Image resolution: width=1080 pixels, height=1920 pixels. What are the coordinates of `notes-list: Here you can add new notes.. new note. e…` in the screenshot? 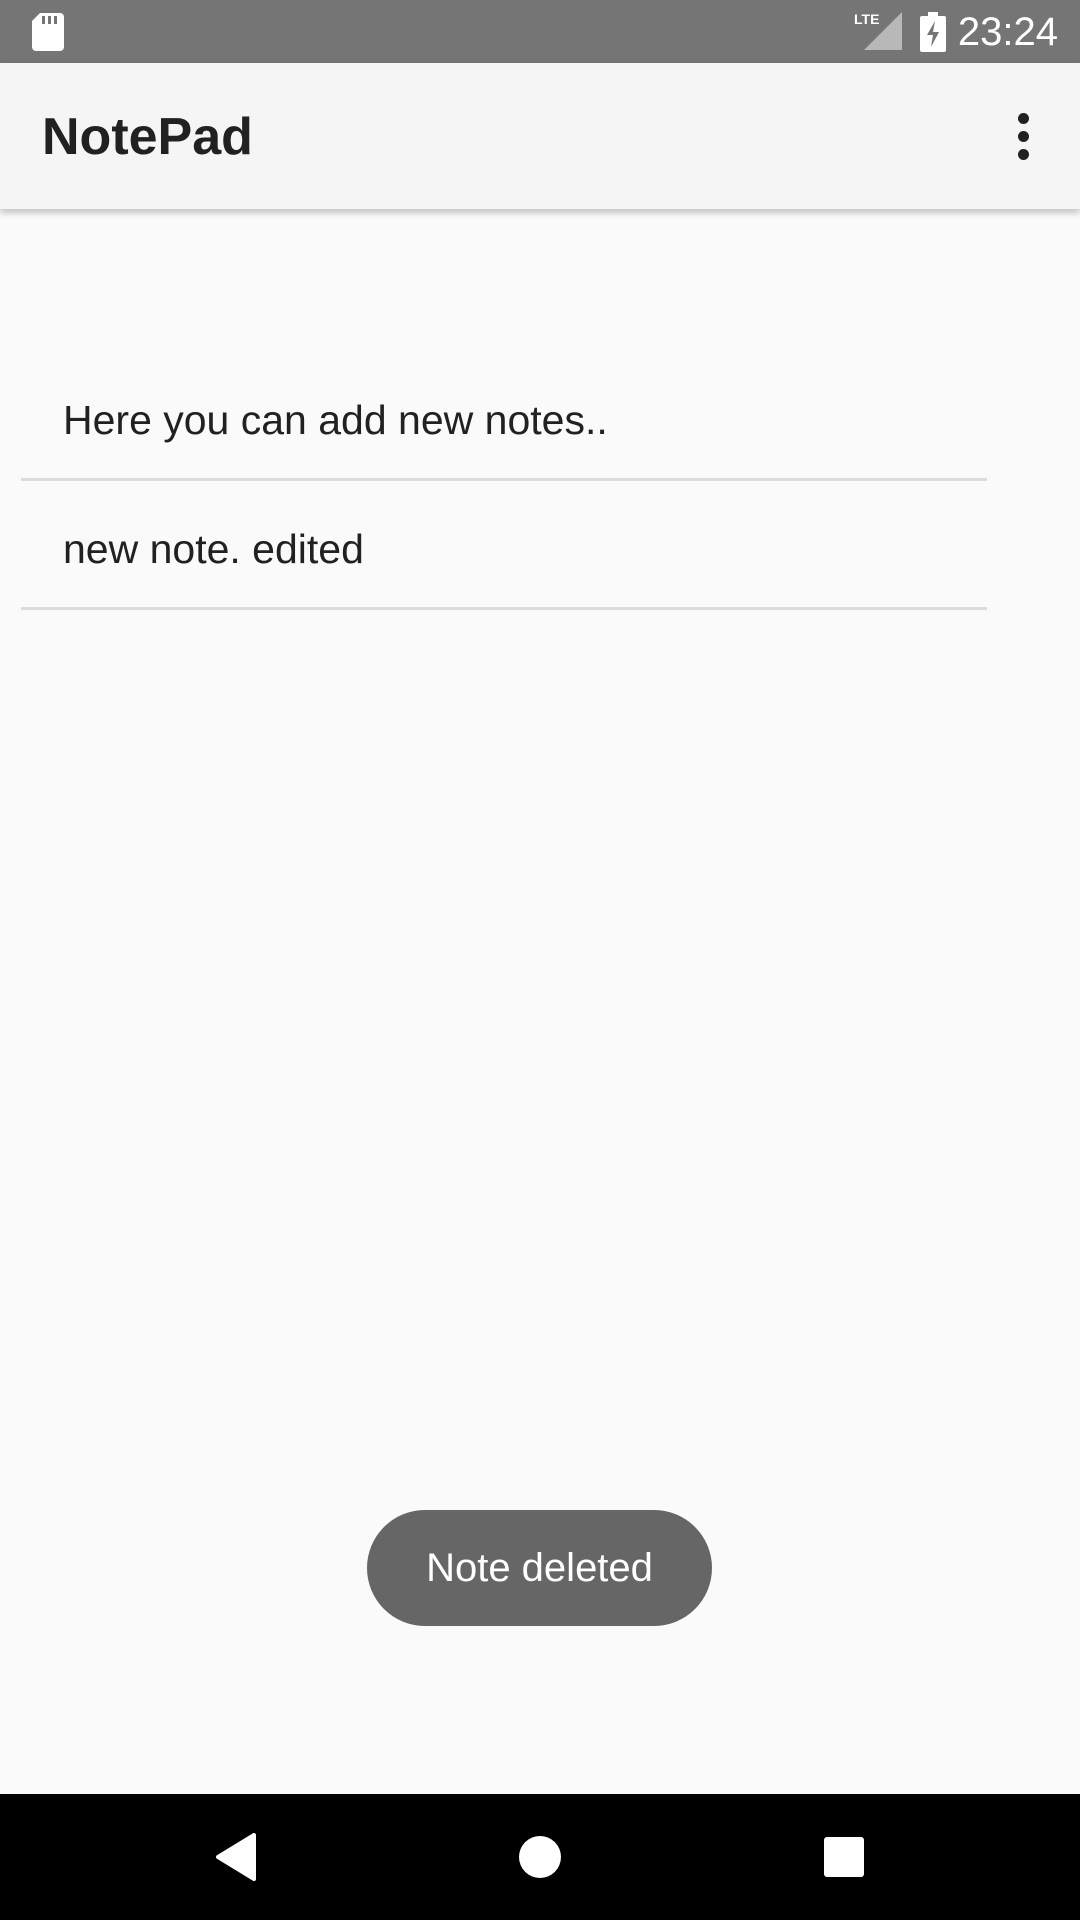 It's located at (504, 481).